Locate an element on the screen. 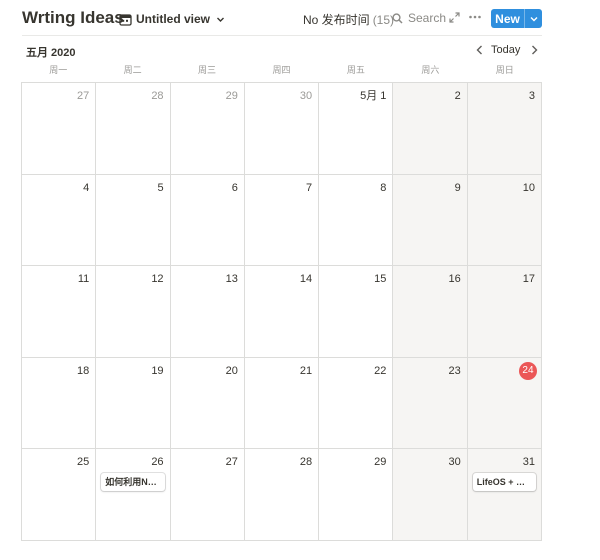  new-button-dropdown is located at coordinates (533, 18).